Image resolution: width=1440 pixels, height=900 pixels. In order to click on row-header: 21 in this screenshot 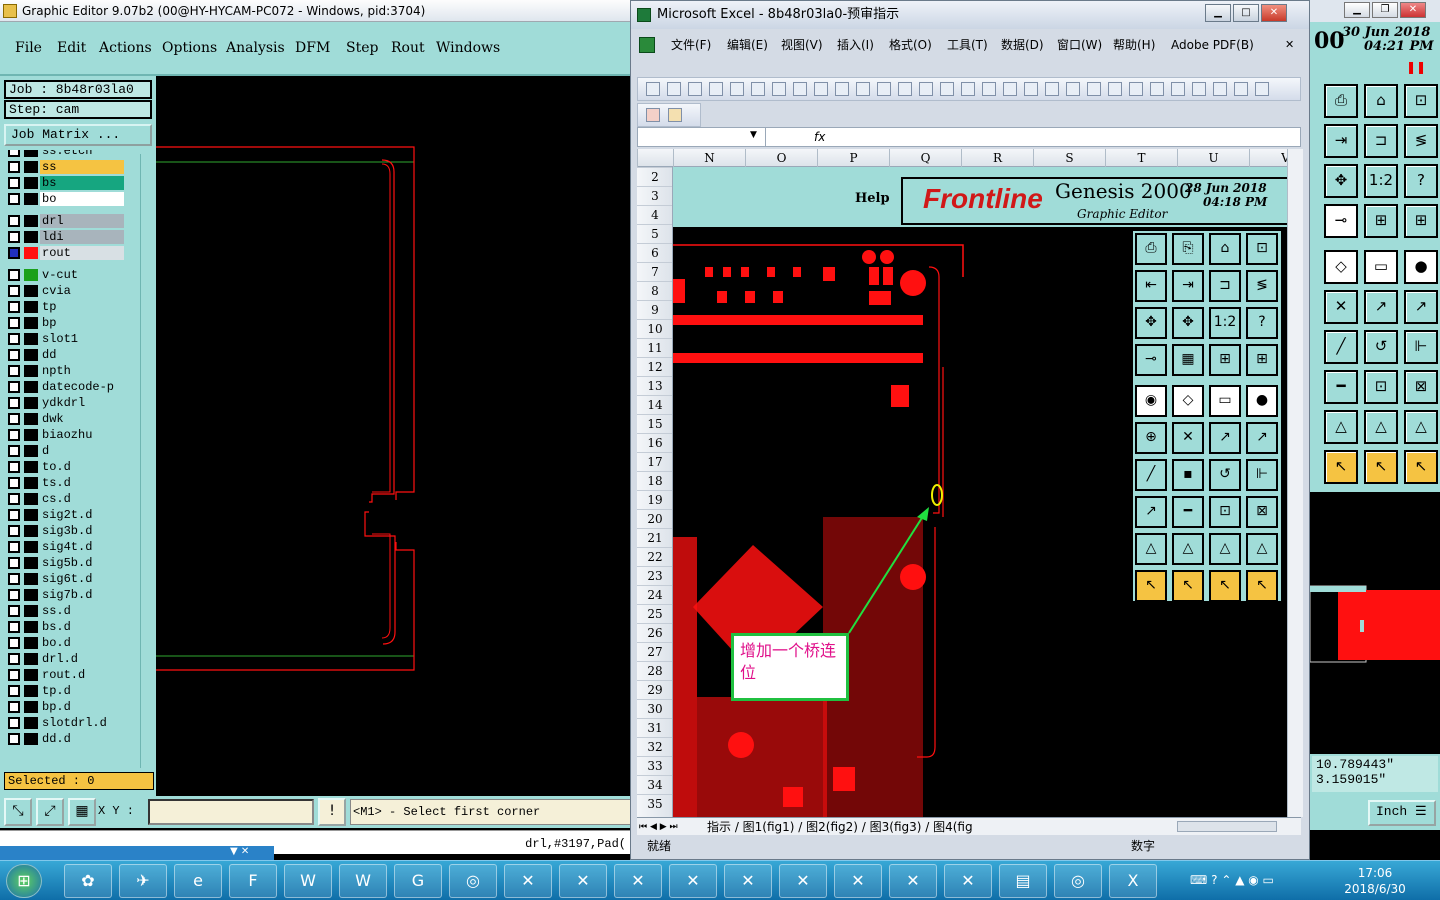, I will do `click(654, 537)`.